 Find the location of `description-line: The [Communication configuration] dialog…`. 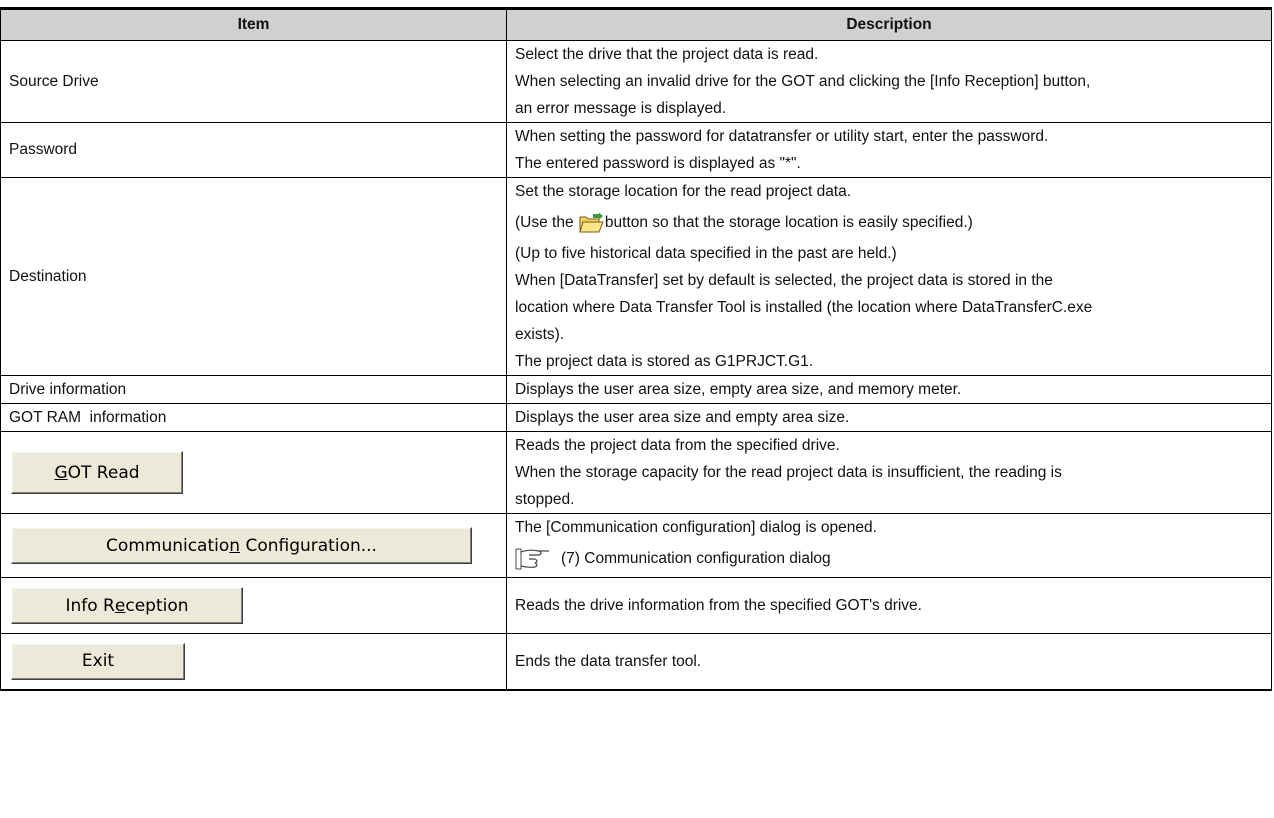

description-line: The [Communication configuration] dialog… is located at coordinates (696, 527).